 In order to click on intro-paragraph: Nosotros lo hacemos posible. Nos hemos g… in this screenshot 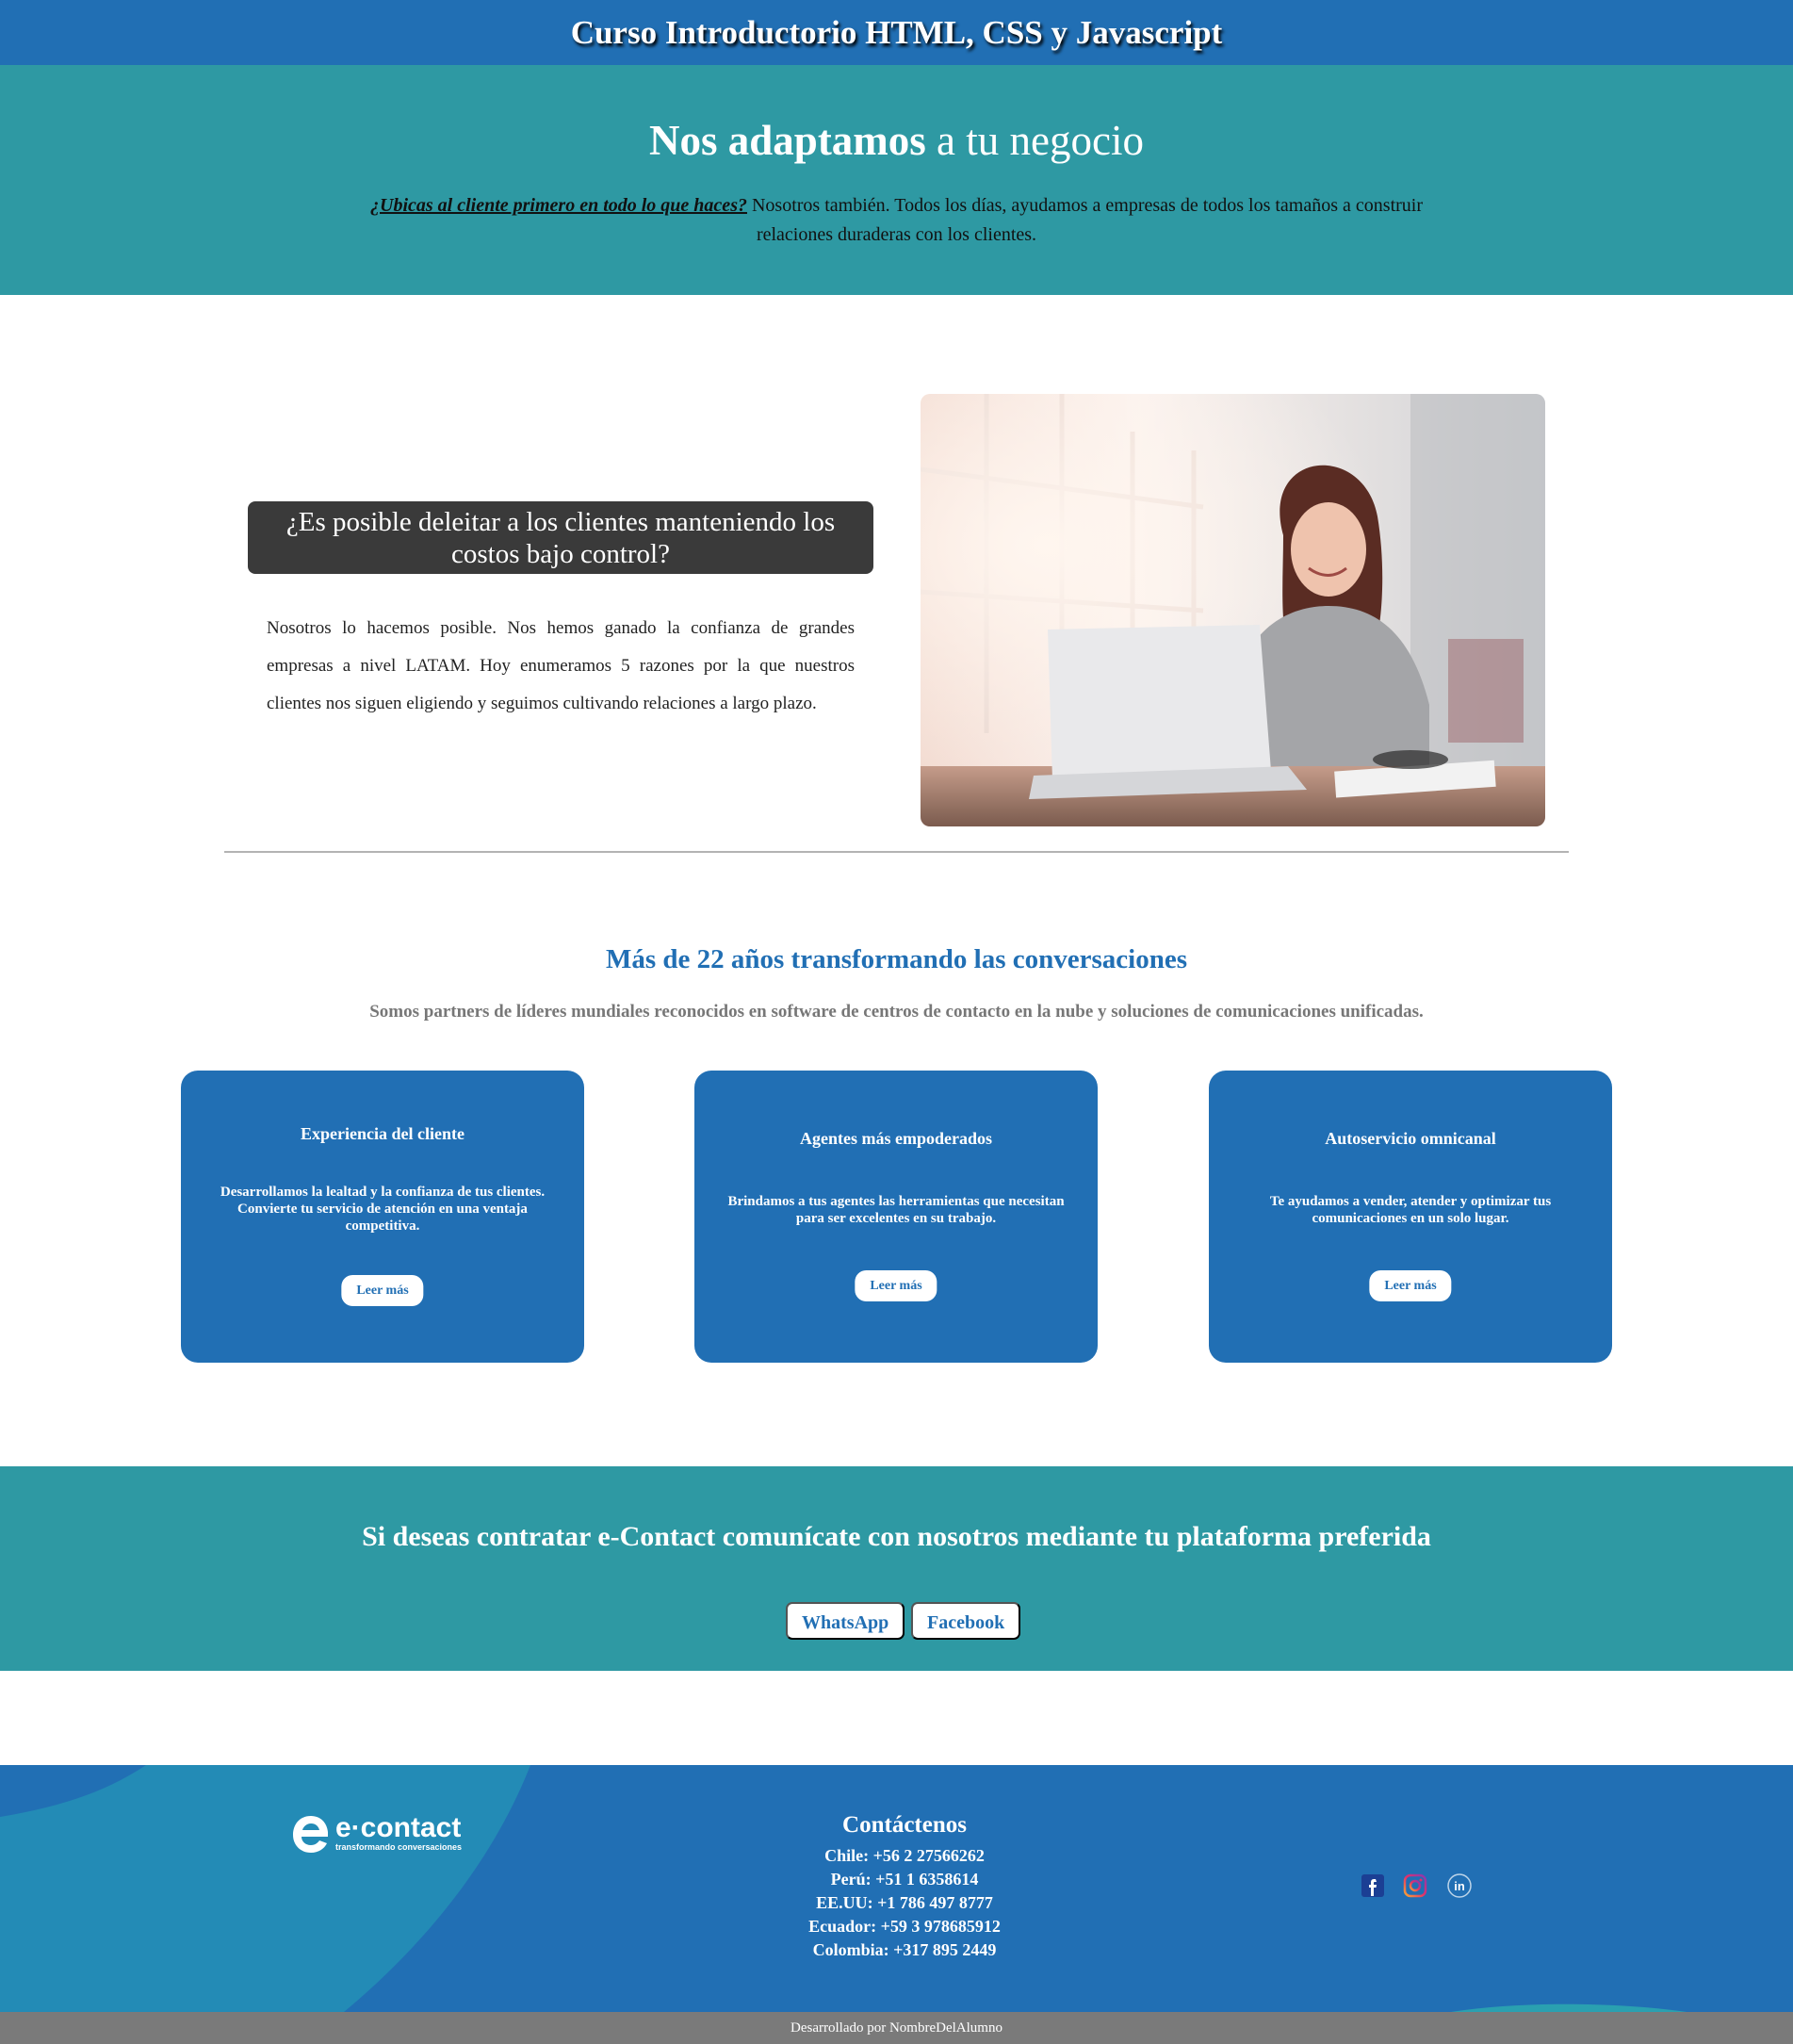, I will do `click(561, 665)`.